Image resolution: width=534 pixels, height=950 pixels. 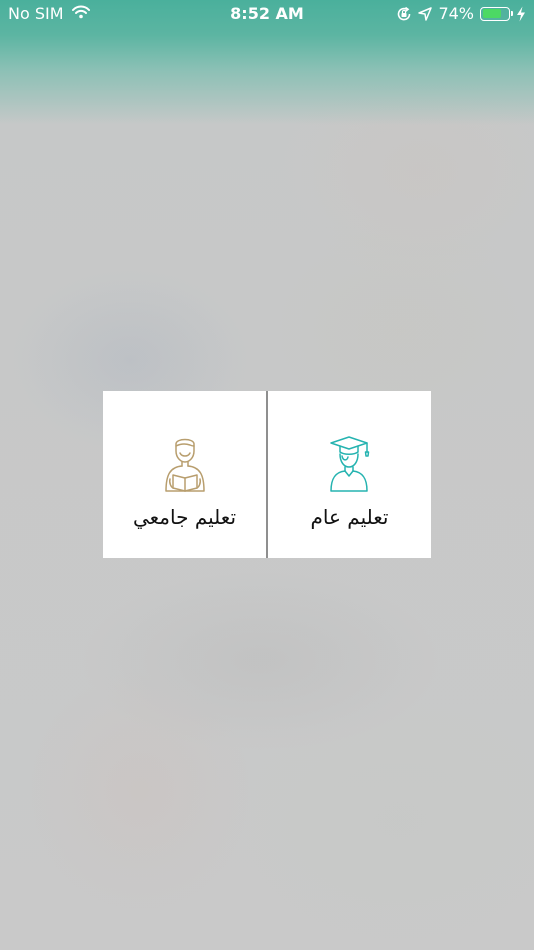 I want to click on university-education-card: تعليم جامعي, so click(x=184, y=474).